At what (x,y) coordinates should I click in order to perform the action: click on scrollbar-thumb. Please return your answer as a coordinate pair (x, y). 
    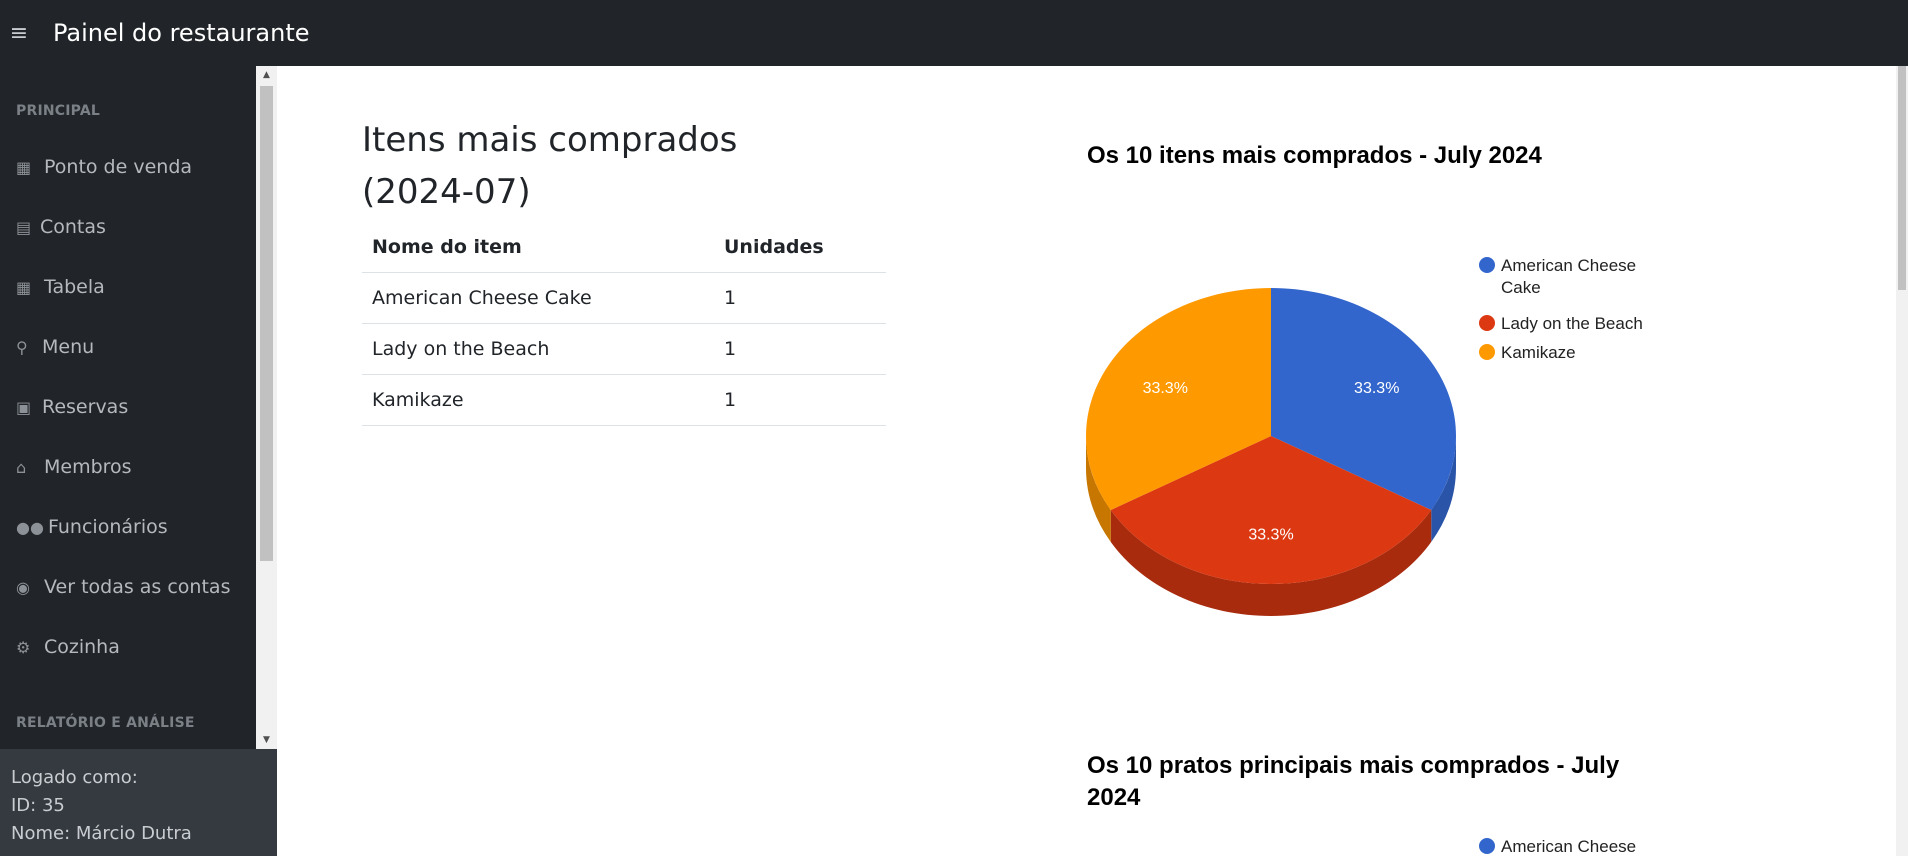
    Looking at the image, I should click on (266, 323).